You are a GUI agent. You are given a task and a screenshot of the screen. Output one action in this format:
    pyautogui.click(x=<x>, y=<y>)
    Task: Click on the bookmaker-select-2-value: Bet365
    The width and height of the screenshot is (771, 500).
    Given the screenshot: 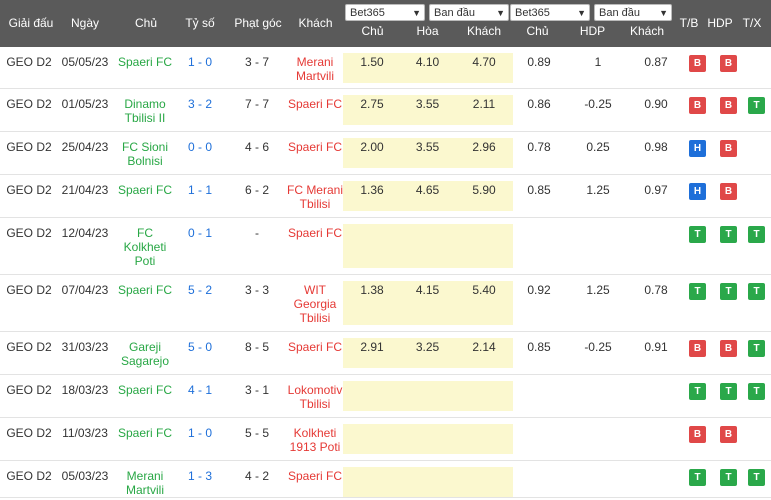 What is the action you would take?
    pyautogui.click(x=532, y=13)
    